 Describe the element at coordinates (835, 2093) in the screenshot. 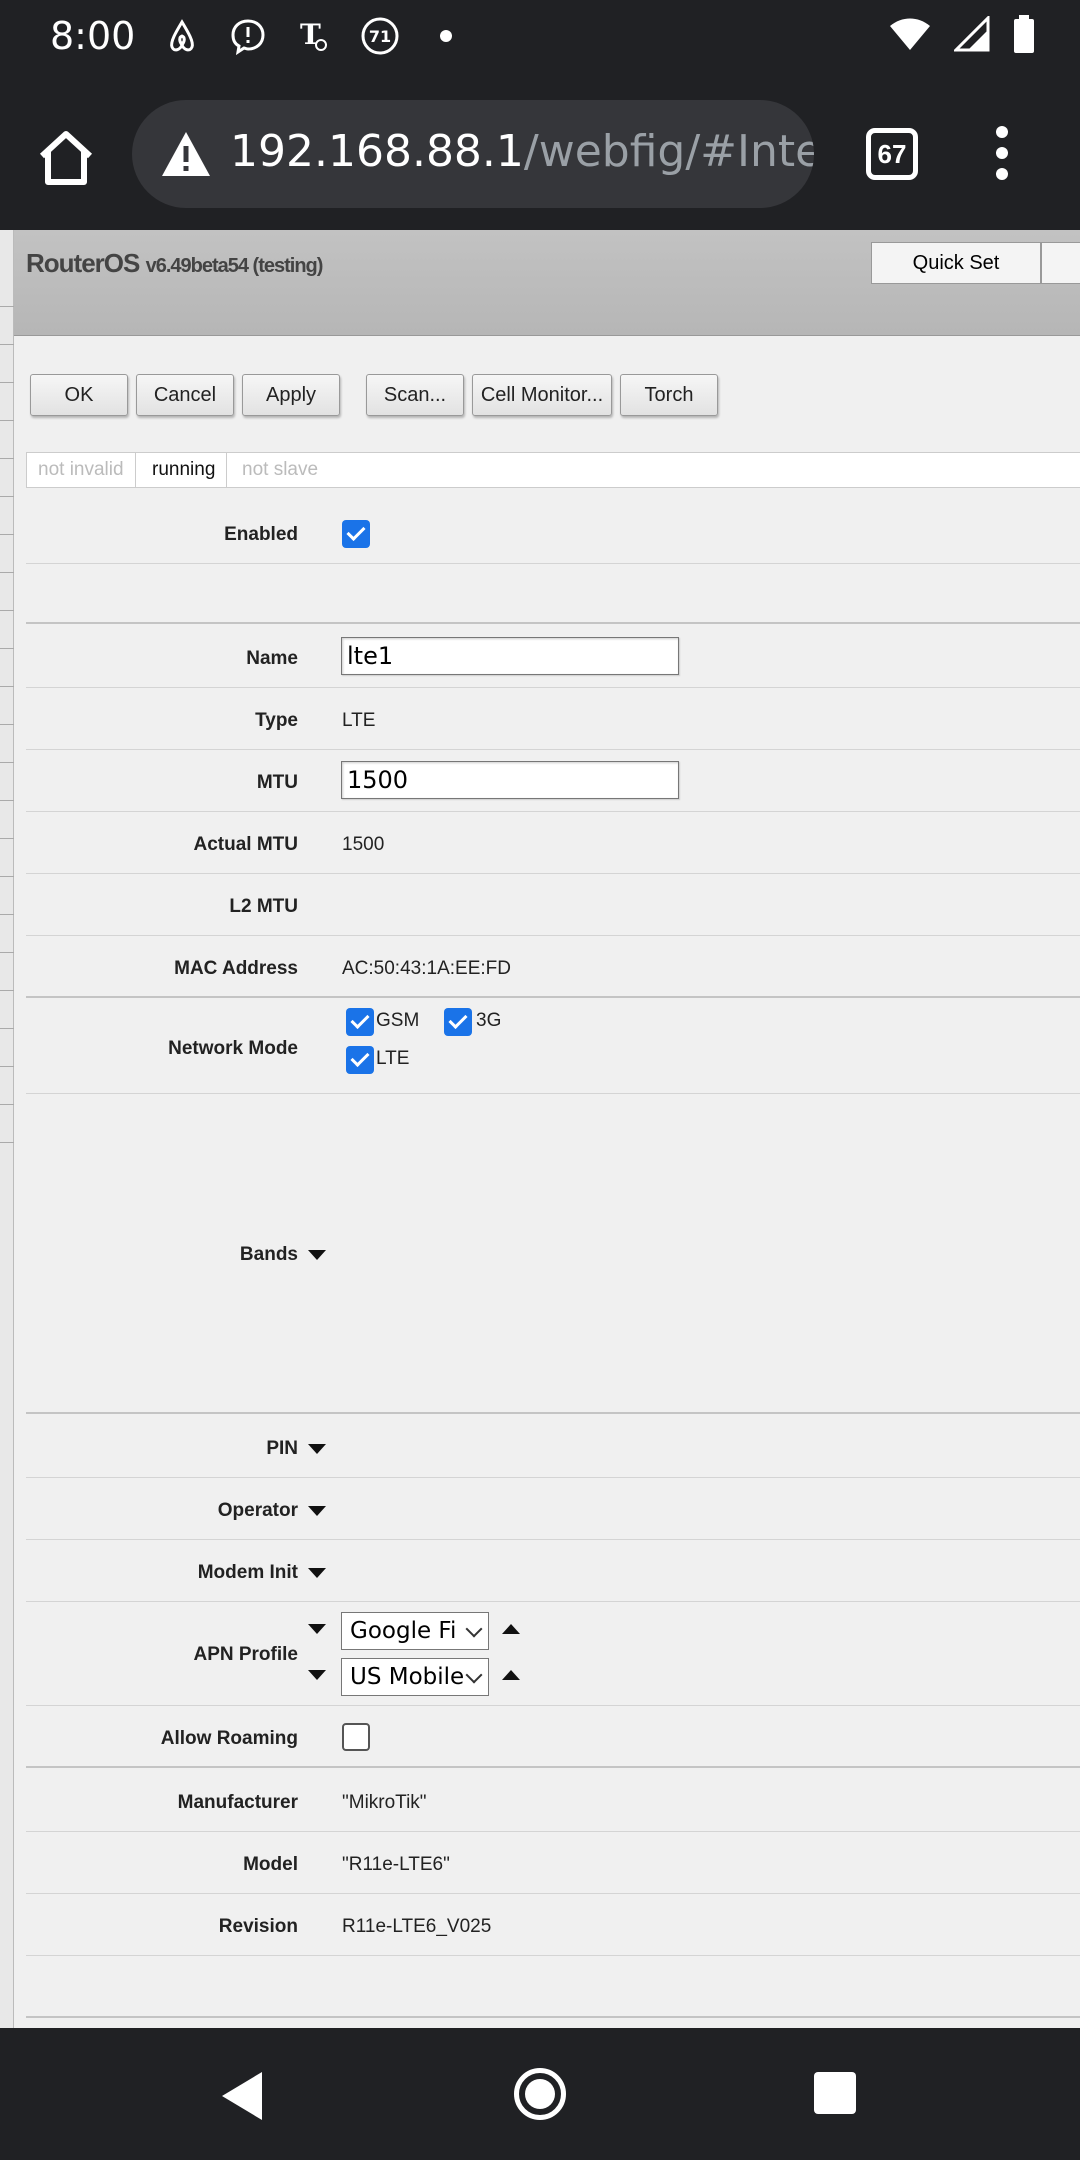

I see `recent-apps-icon` at that location.